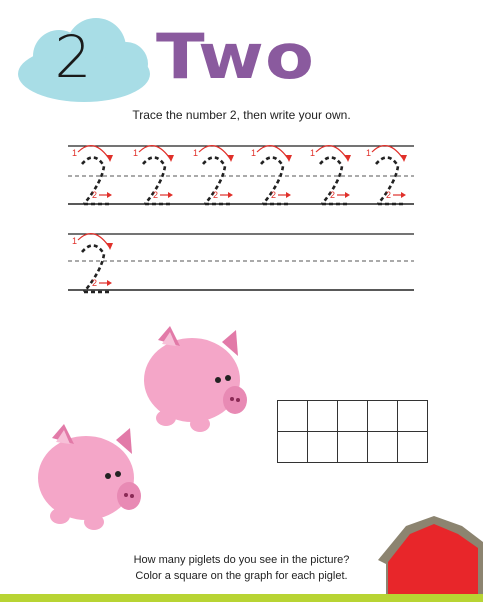 The height and width of the screenshot is (602, 483). Describe the element at coordinates (73, 57) in the screenshot. I see `title-numeral: 2` at that location.